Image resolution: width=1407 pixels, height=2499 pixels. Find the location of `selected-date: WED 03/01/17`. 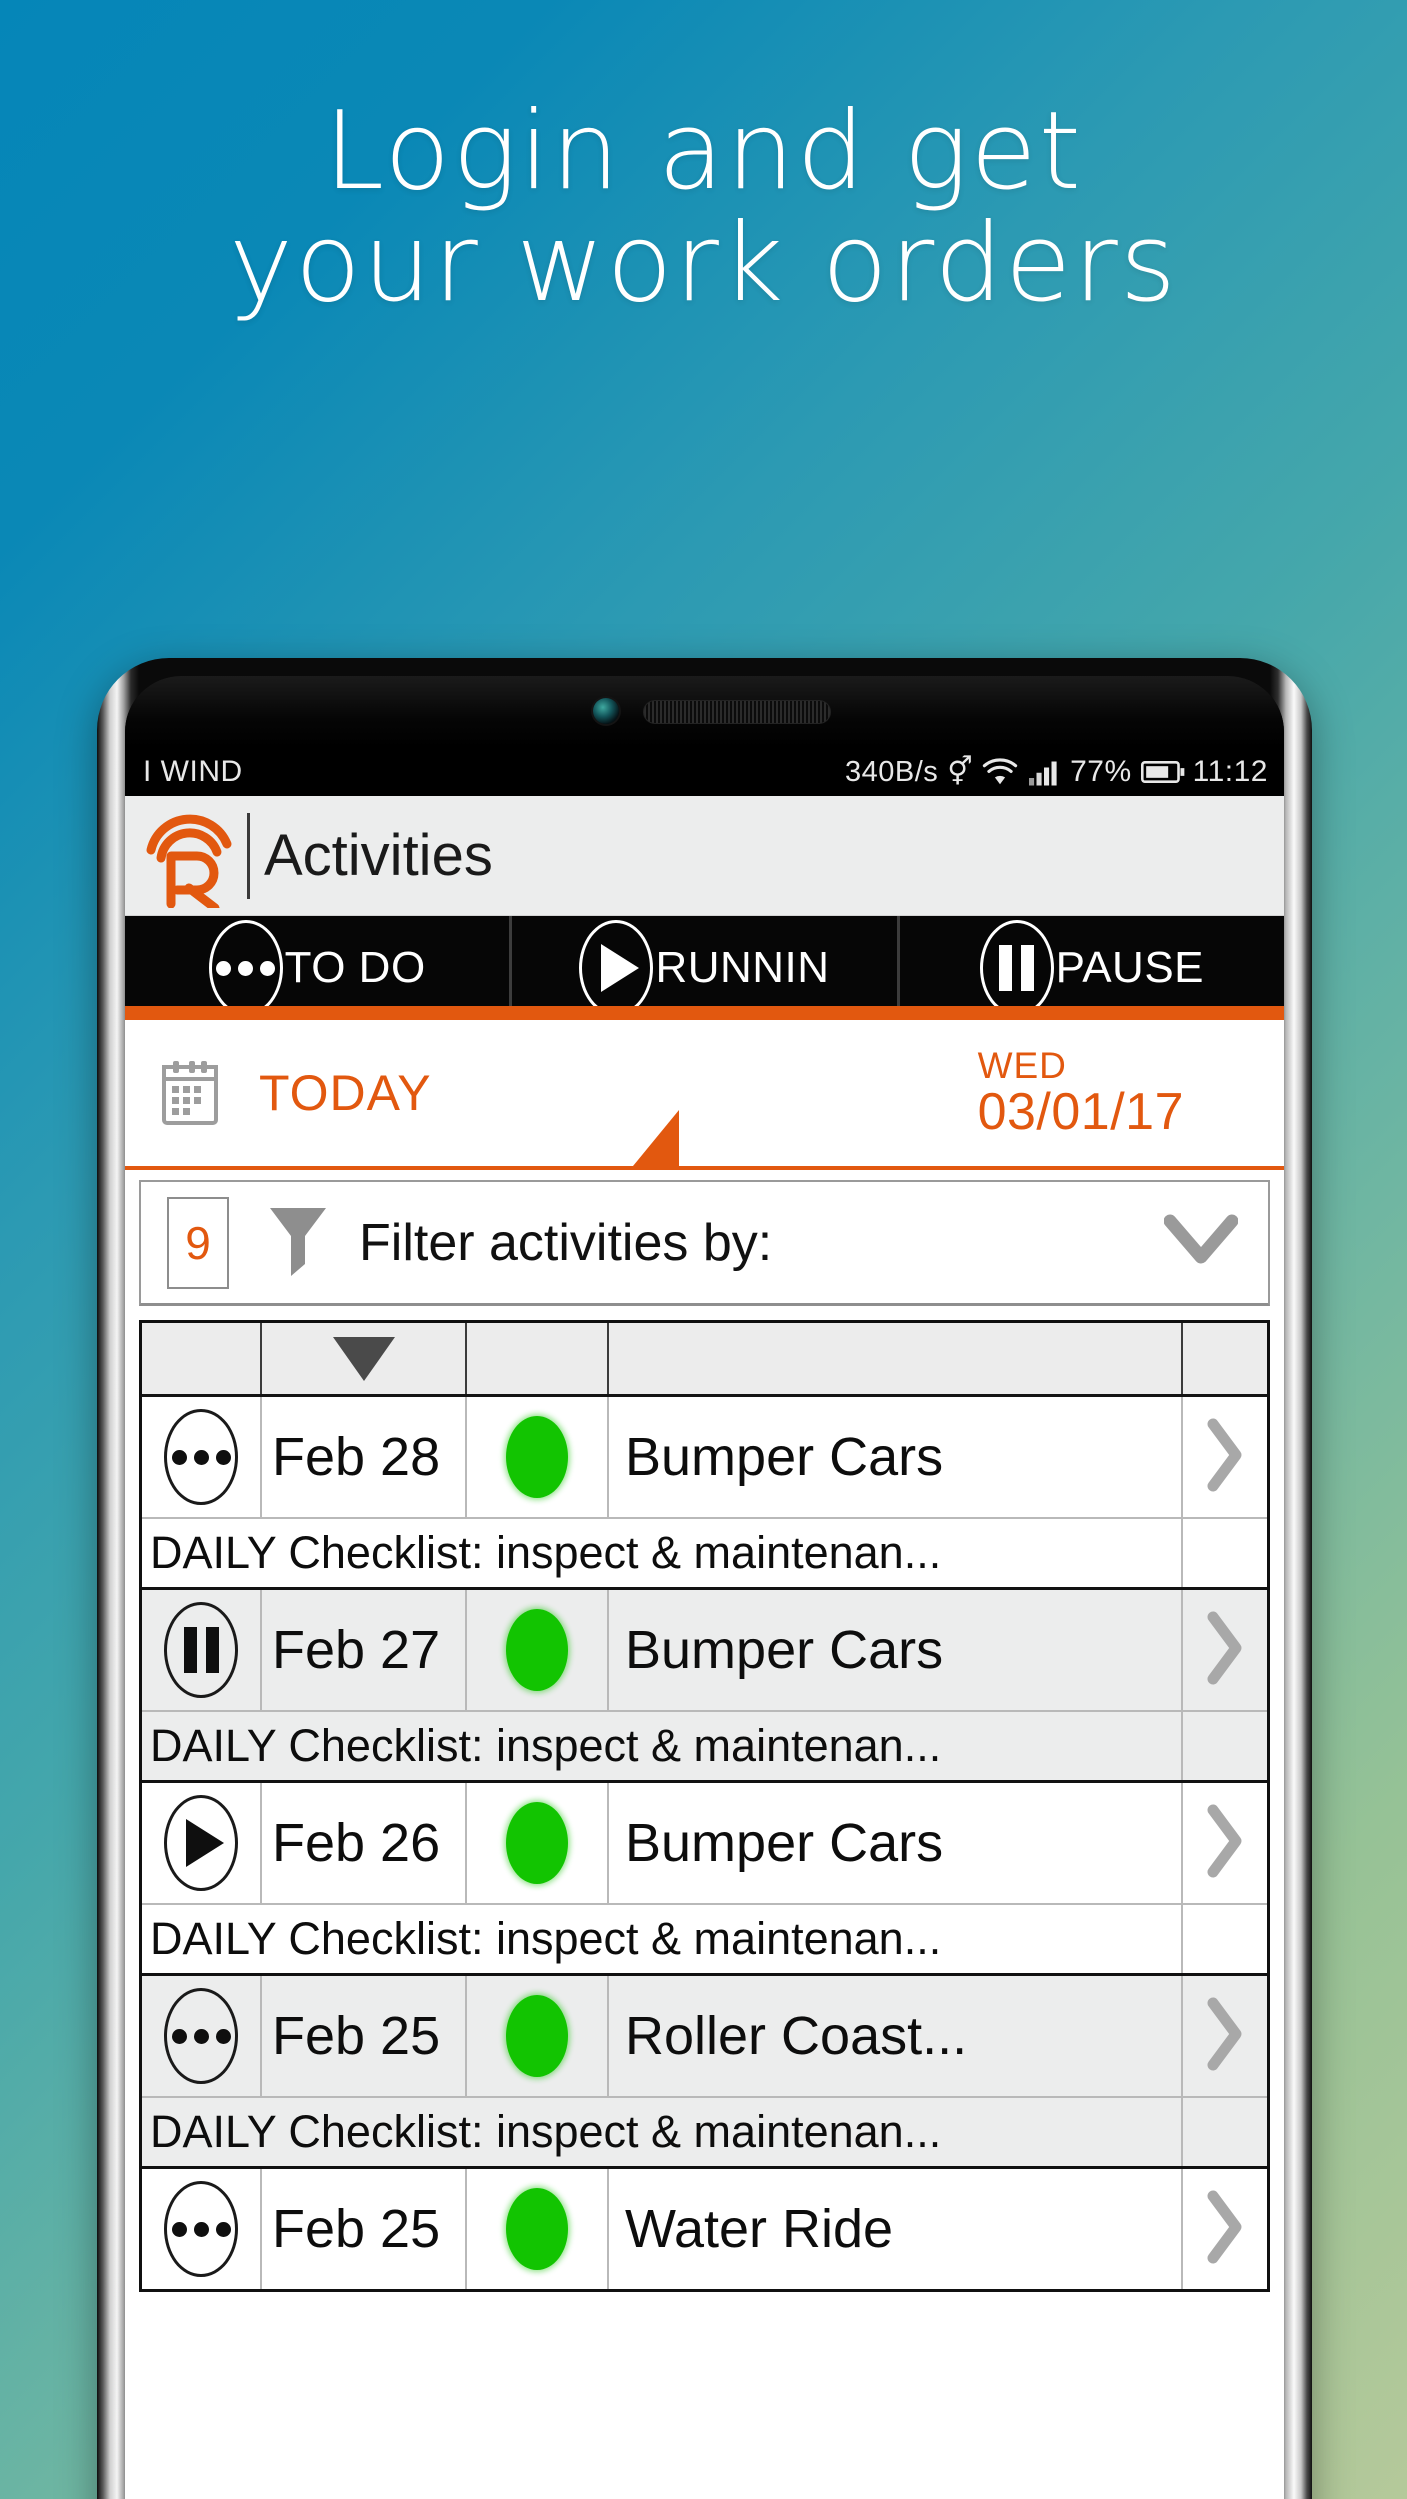

selected-date: WED 03/01/17 is located at coordinates (1081, 1093).